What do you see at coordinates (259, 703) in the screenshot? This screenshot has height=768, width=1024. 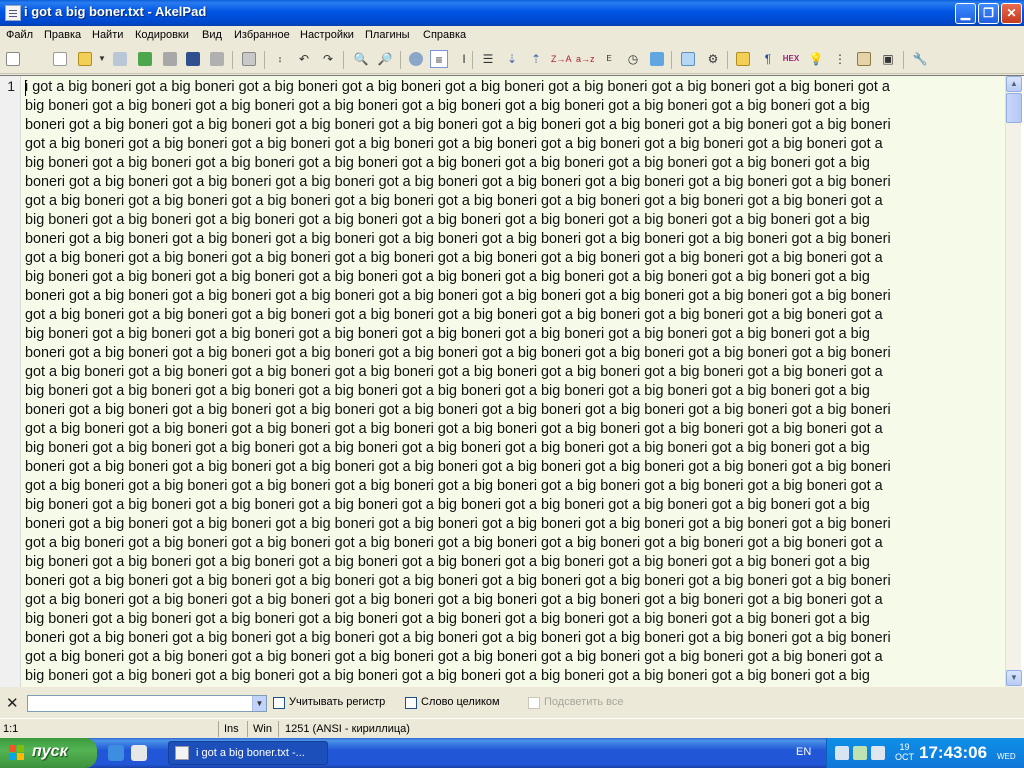 I see `search-dropdown-chevron-icon: ▼` at bounding box center [259, 703].